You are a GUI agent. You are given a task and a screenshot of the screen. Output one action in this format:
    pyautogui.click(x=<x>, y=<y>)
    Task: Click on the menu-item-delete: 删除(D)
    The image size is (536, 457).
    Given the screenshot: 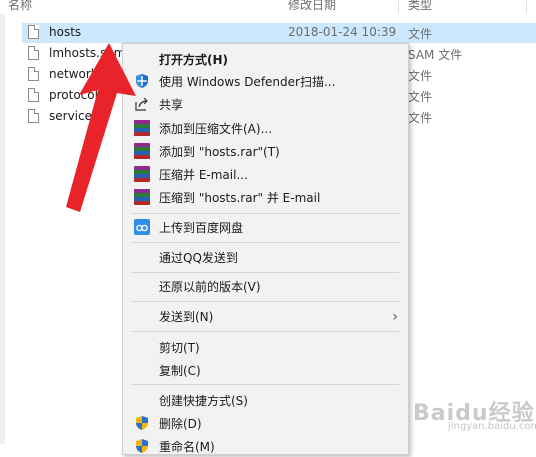 What is the action you would take?
    pyautogui.click(x=265, y=423)
    